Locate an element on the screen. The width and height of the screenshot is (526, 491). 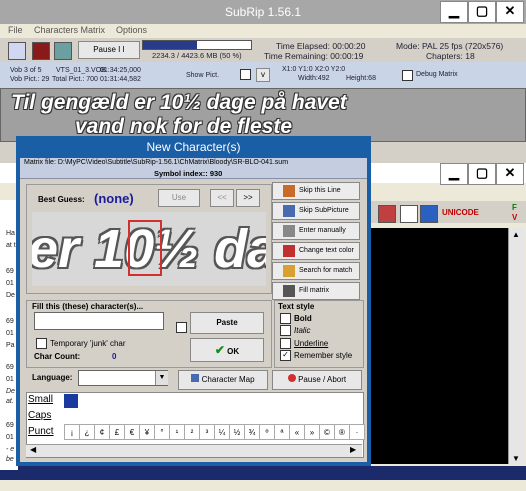
table-icon is located at coordinates (195, 378).